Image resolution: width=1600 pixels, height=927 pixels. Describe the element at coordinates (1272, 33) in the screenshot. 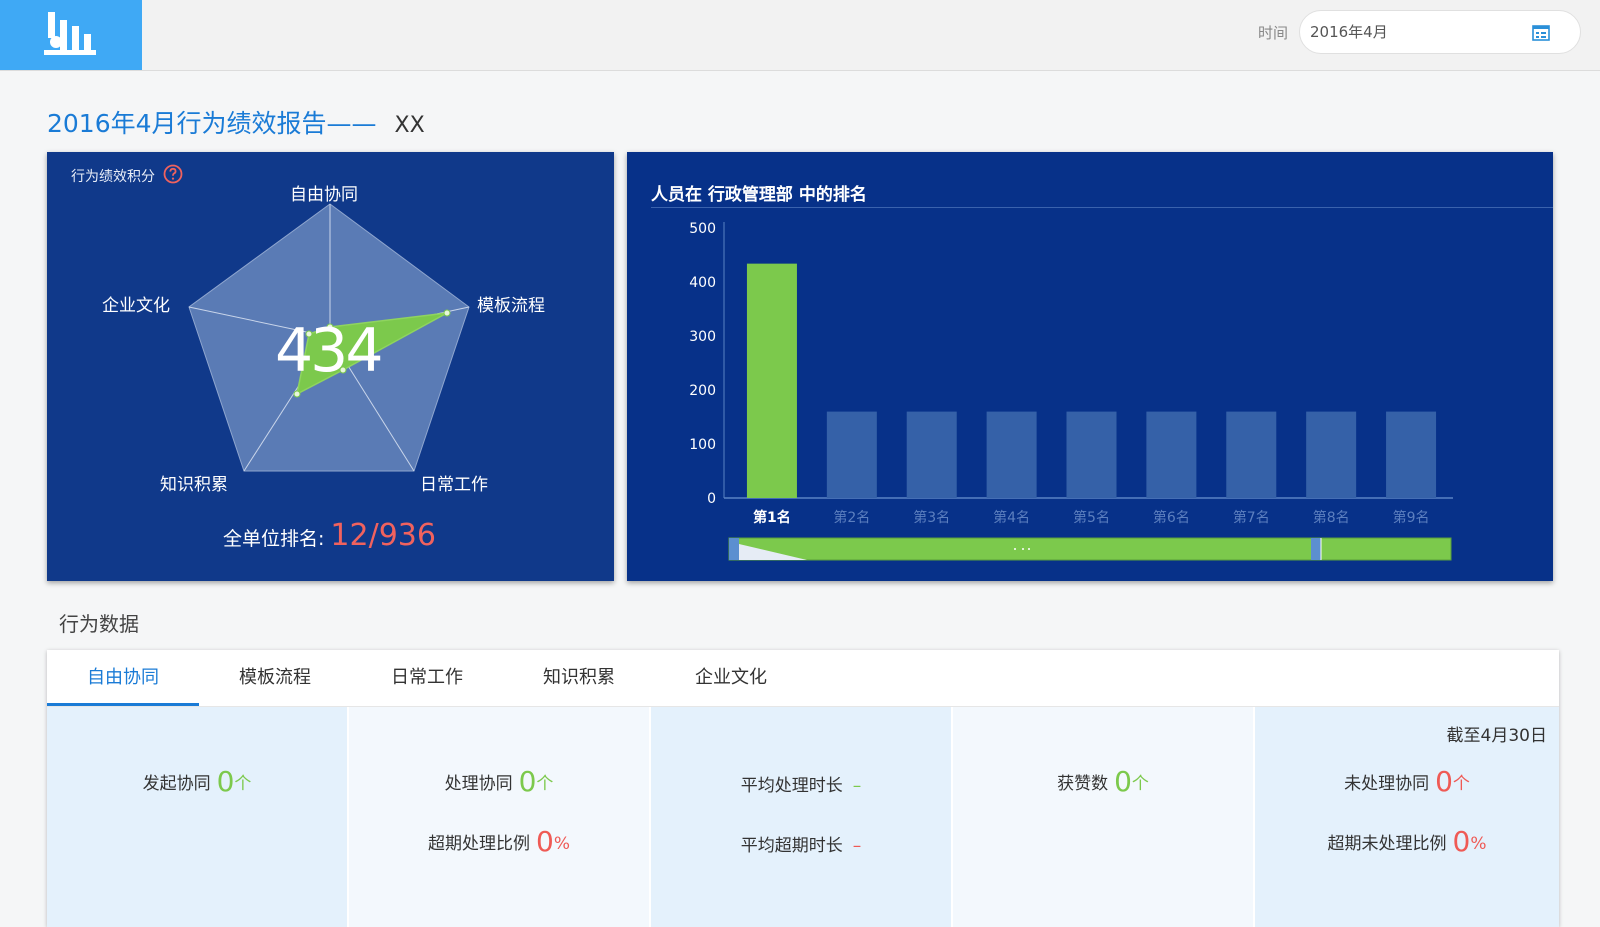

I see `time-label: 时间` at that location.